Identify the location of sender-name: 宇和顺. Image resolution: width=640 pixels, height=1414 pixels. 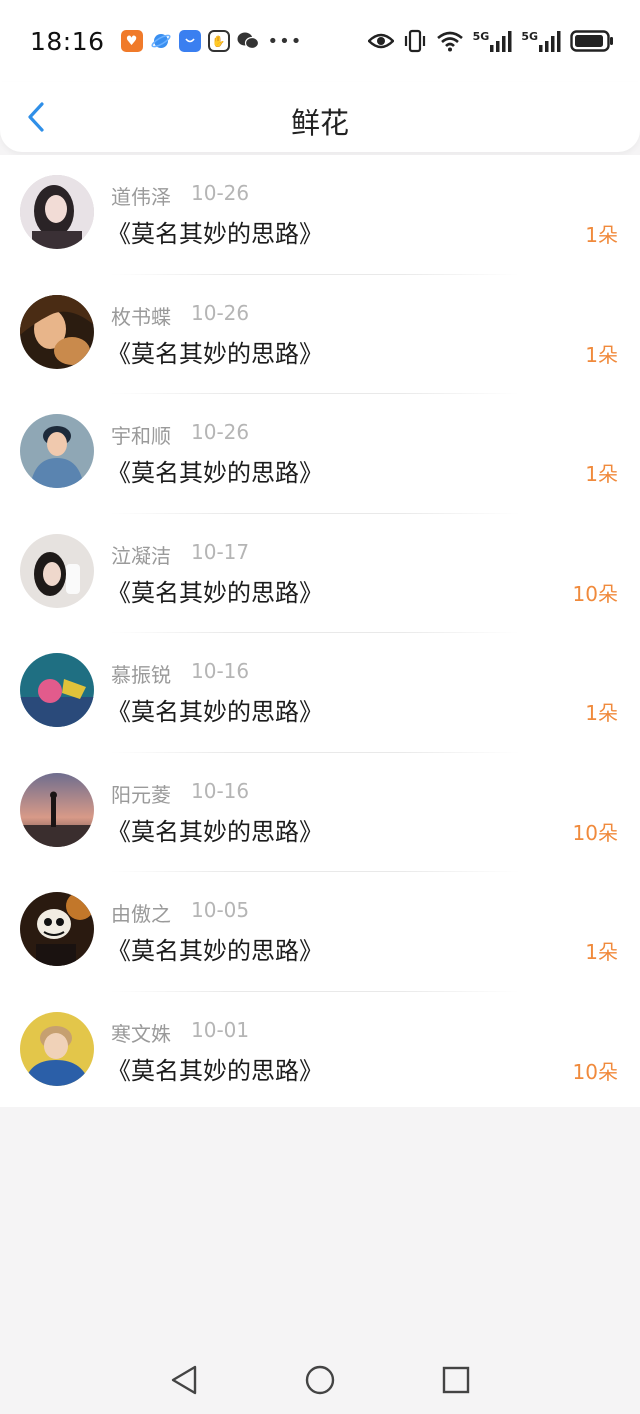
(141, 436).